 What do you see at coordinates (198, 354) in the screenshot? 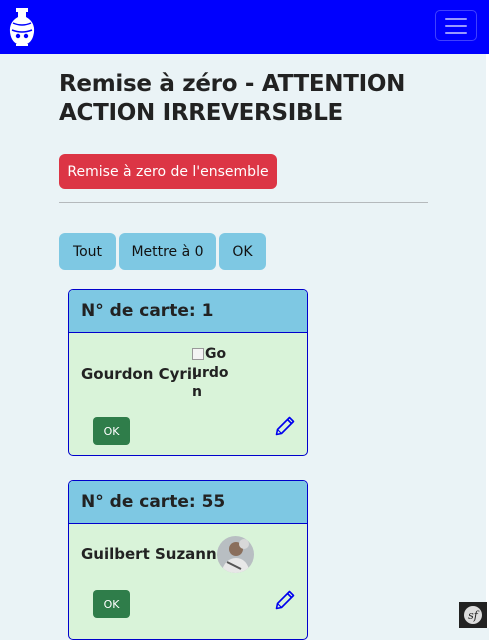
I see `broken-image-icon` at bounding box center [198, 354].